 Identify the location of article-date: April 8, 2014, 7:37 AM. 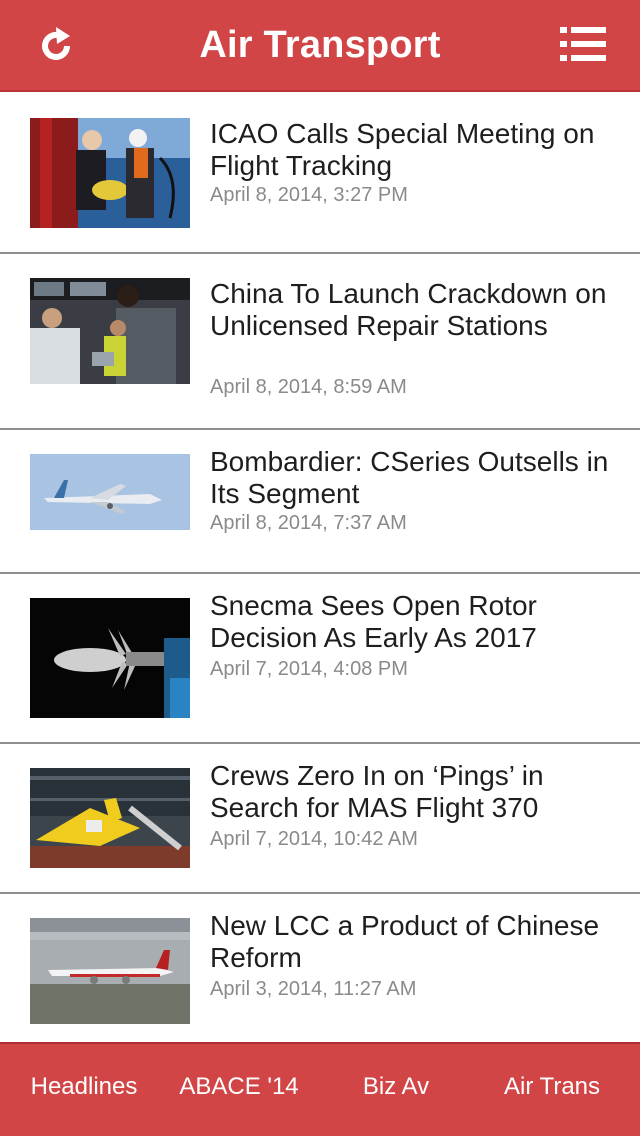
(308, 523).